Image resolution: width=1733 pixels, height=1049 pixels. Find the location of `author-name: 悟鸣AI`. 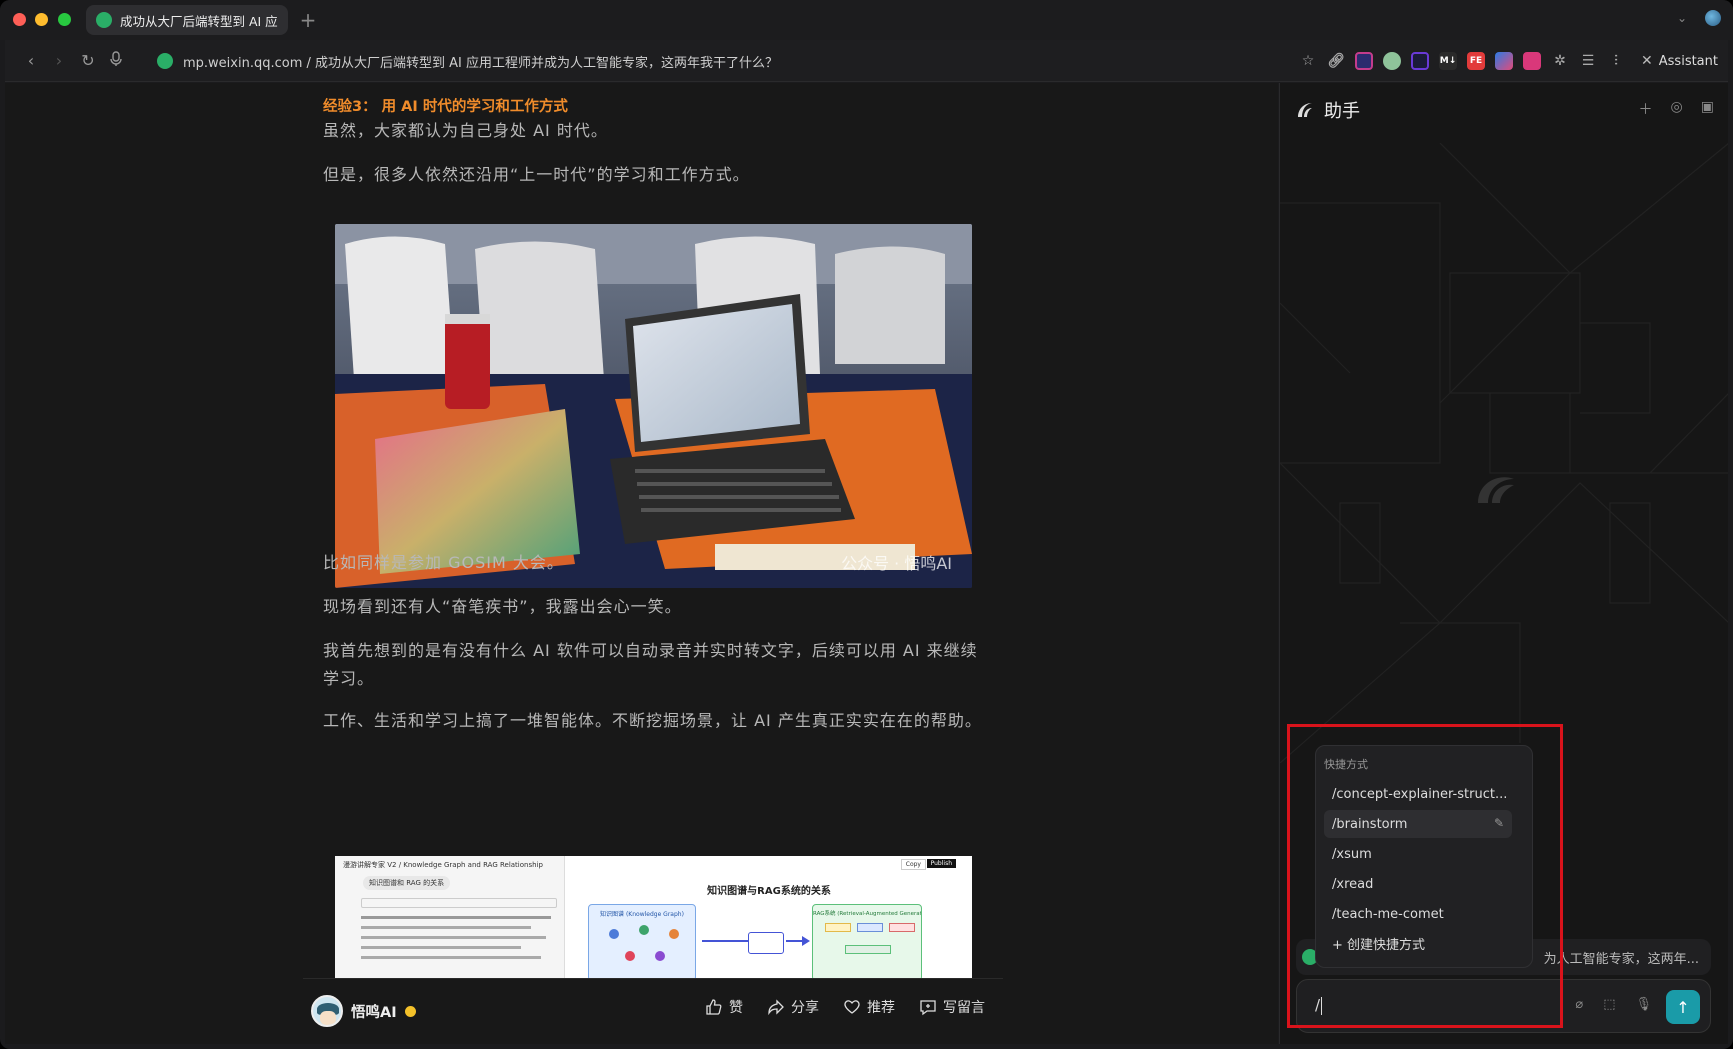

author-name: 悟鸣AI is located at coordinates (374, 1012).